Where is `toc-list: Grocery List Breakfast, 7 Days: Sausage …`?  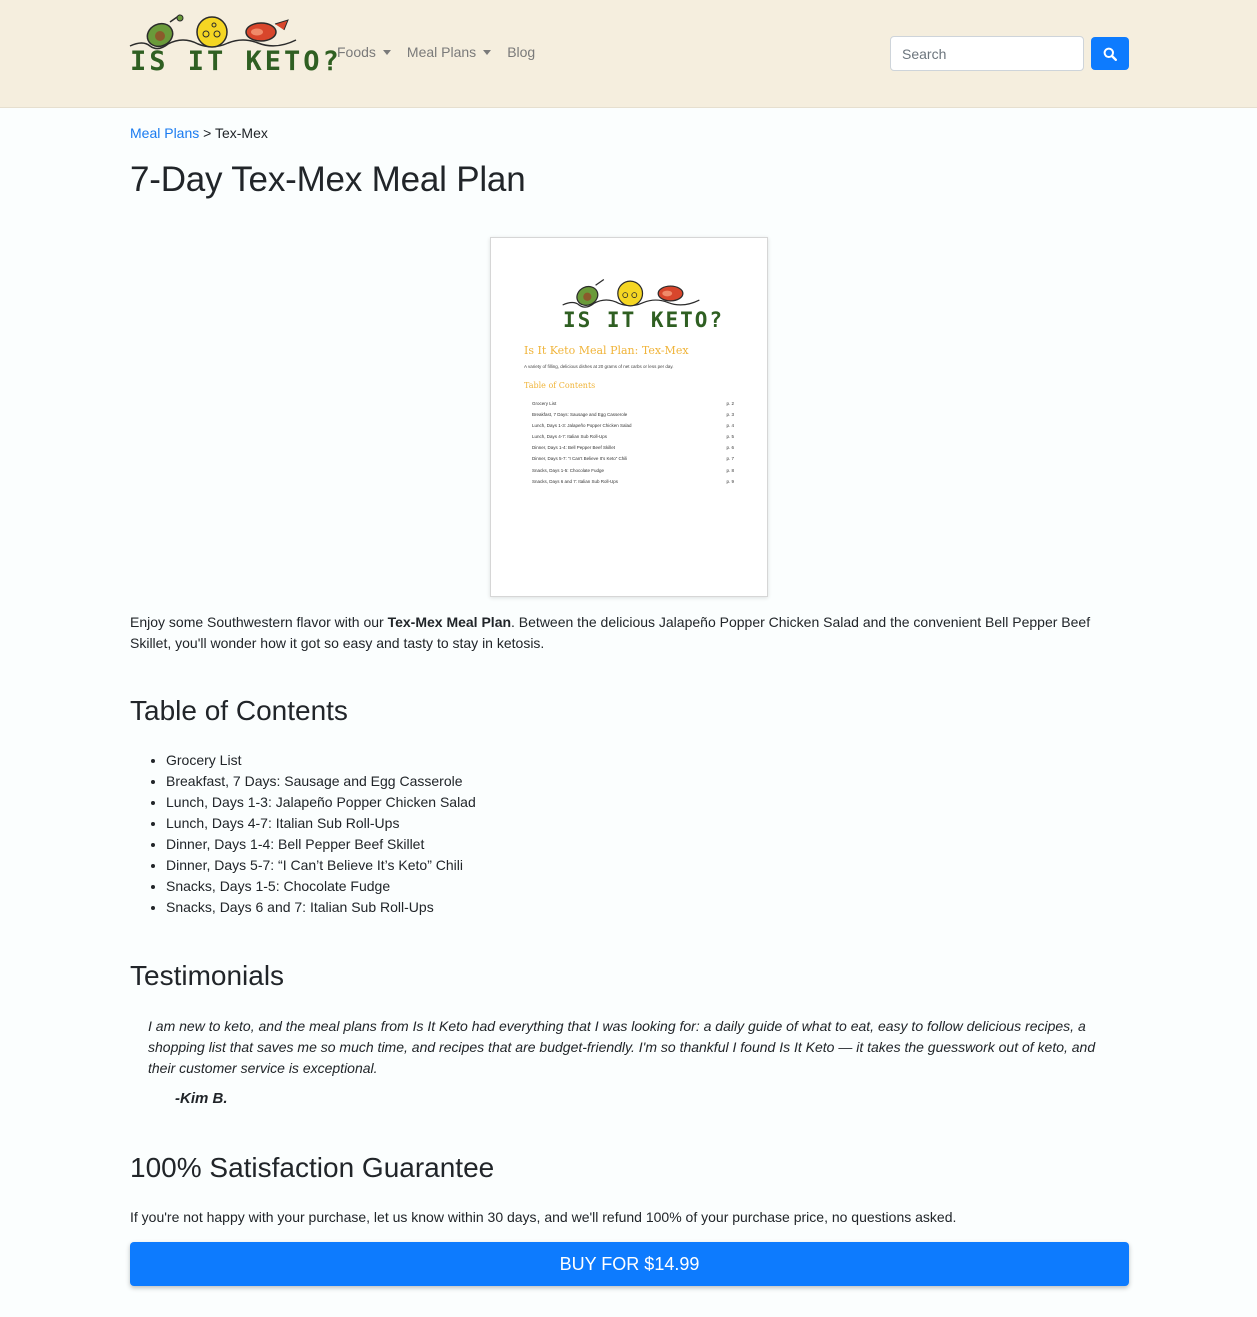 toc-list: Grocery List Breakfast, 7 Days: Sausage … is located at coordinates (321, 834).